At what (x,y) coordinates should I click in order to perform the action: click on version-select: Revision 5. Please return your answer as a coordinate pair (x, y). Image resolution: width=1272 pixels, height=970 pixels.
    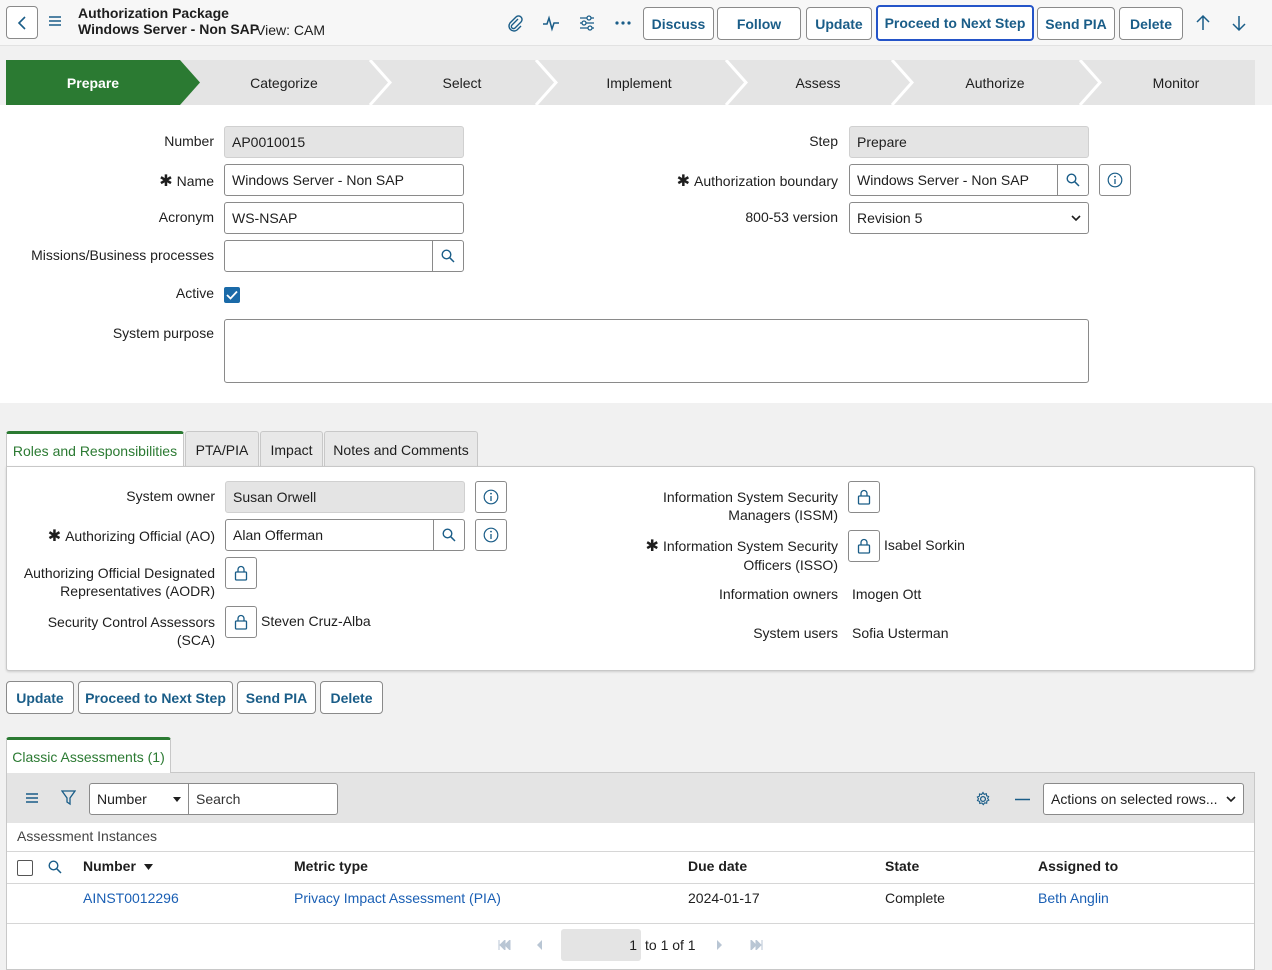
    Looking at the image, I should click on (969, 218).